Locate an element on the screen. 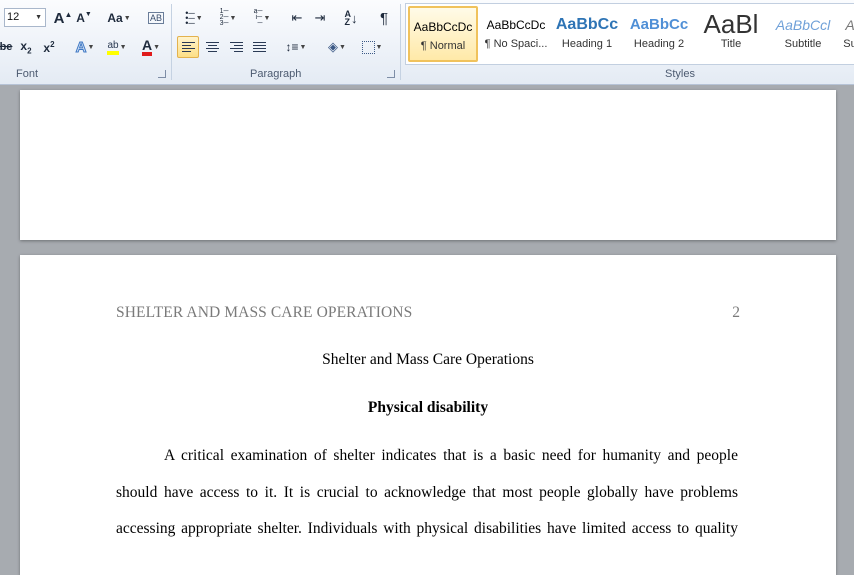 The width and height of the screenshot is (854, 575). clear-formatting-button: AB is located at coordinates (156, 18).